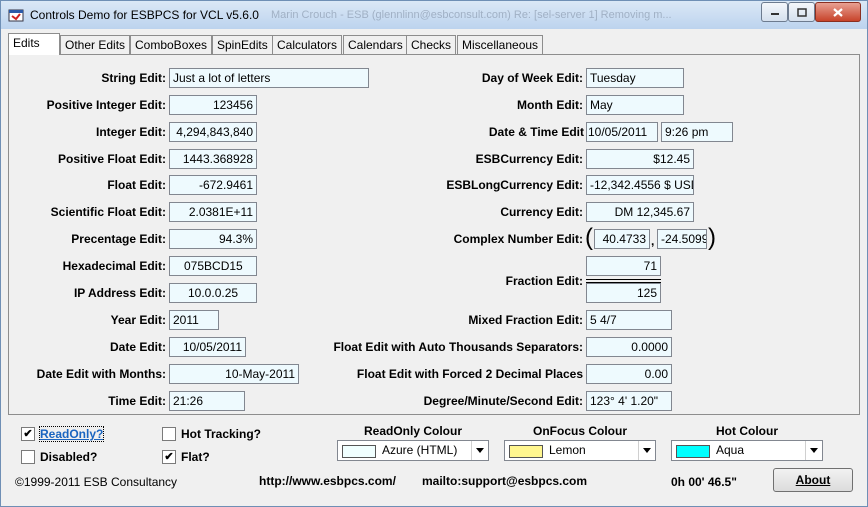  Describe the element at coordinates (71, 434) in the screenshot. I see `readonly-label: ReadOnly?` at that location.